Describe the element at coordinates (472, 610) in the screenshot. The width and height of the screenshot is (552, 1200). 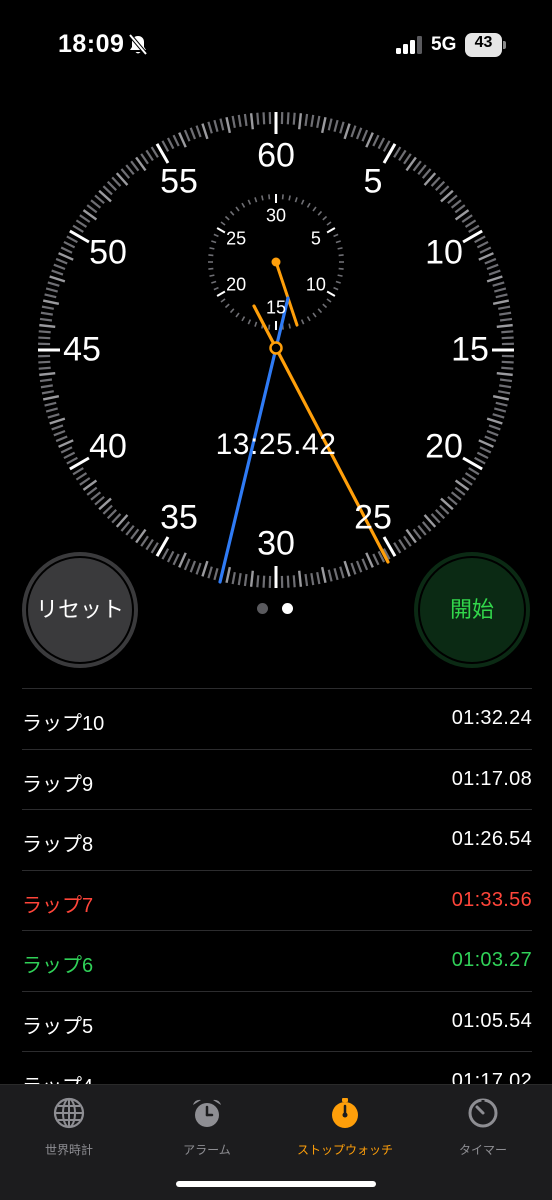
I see `start-button: 開始` at that location.